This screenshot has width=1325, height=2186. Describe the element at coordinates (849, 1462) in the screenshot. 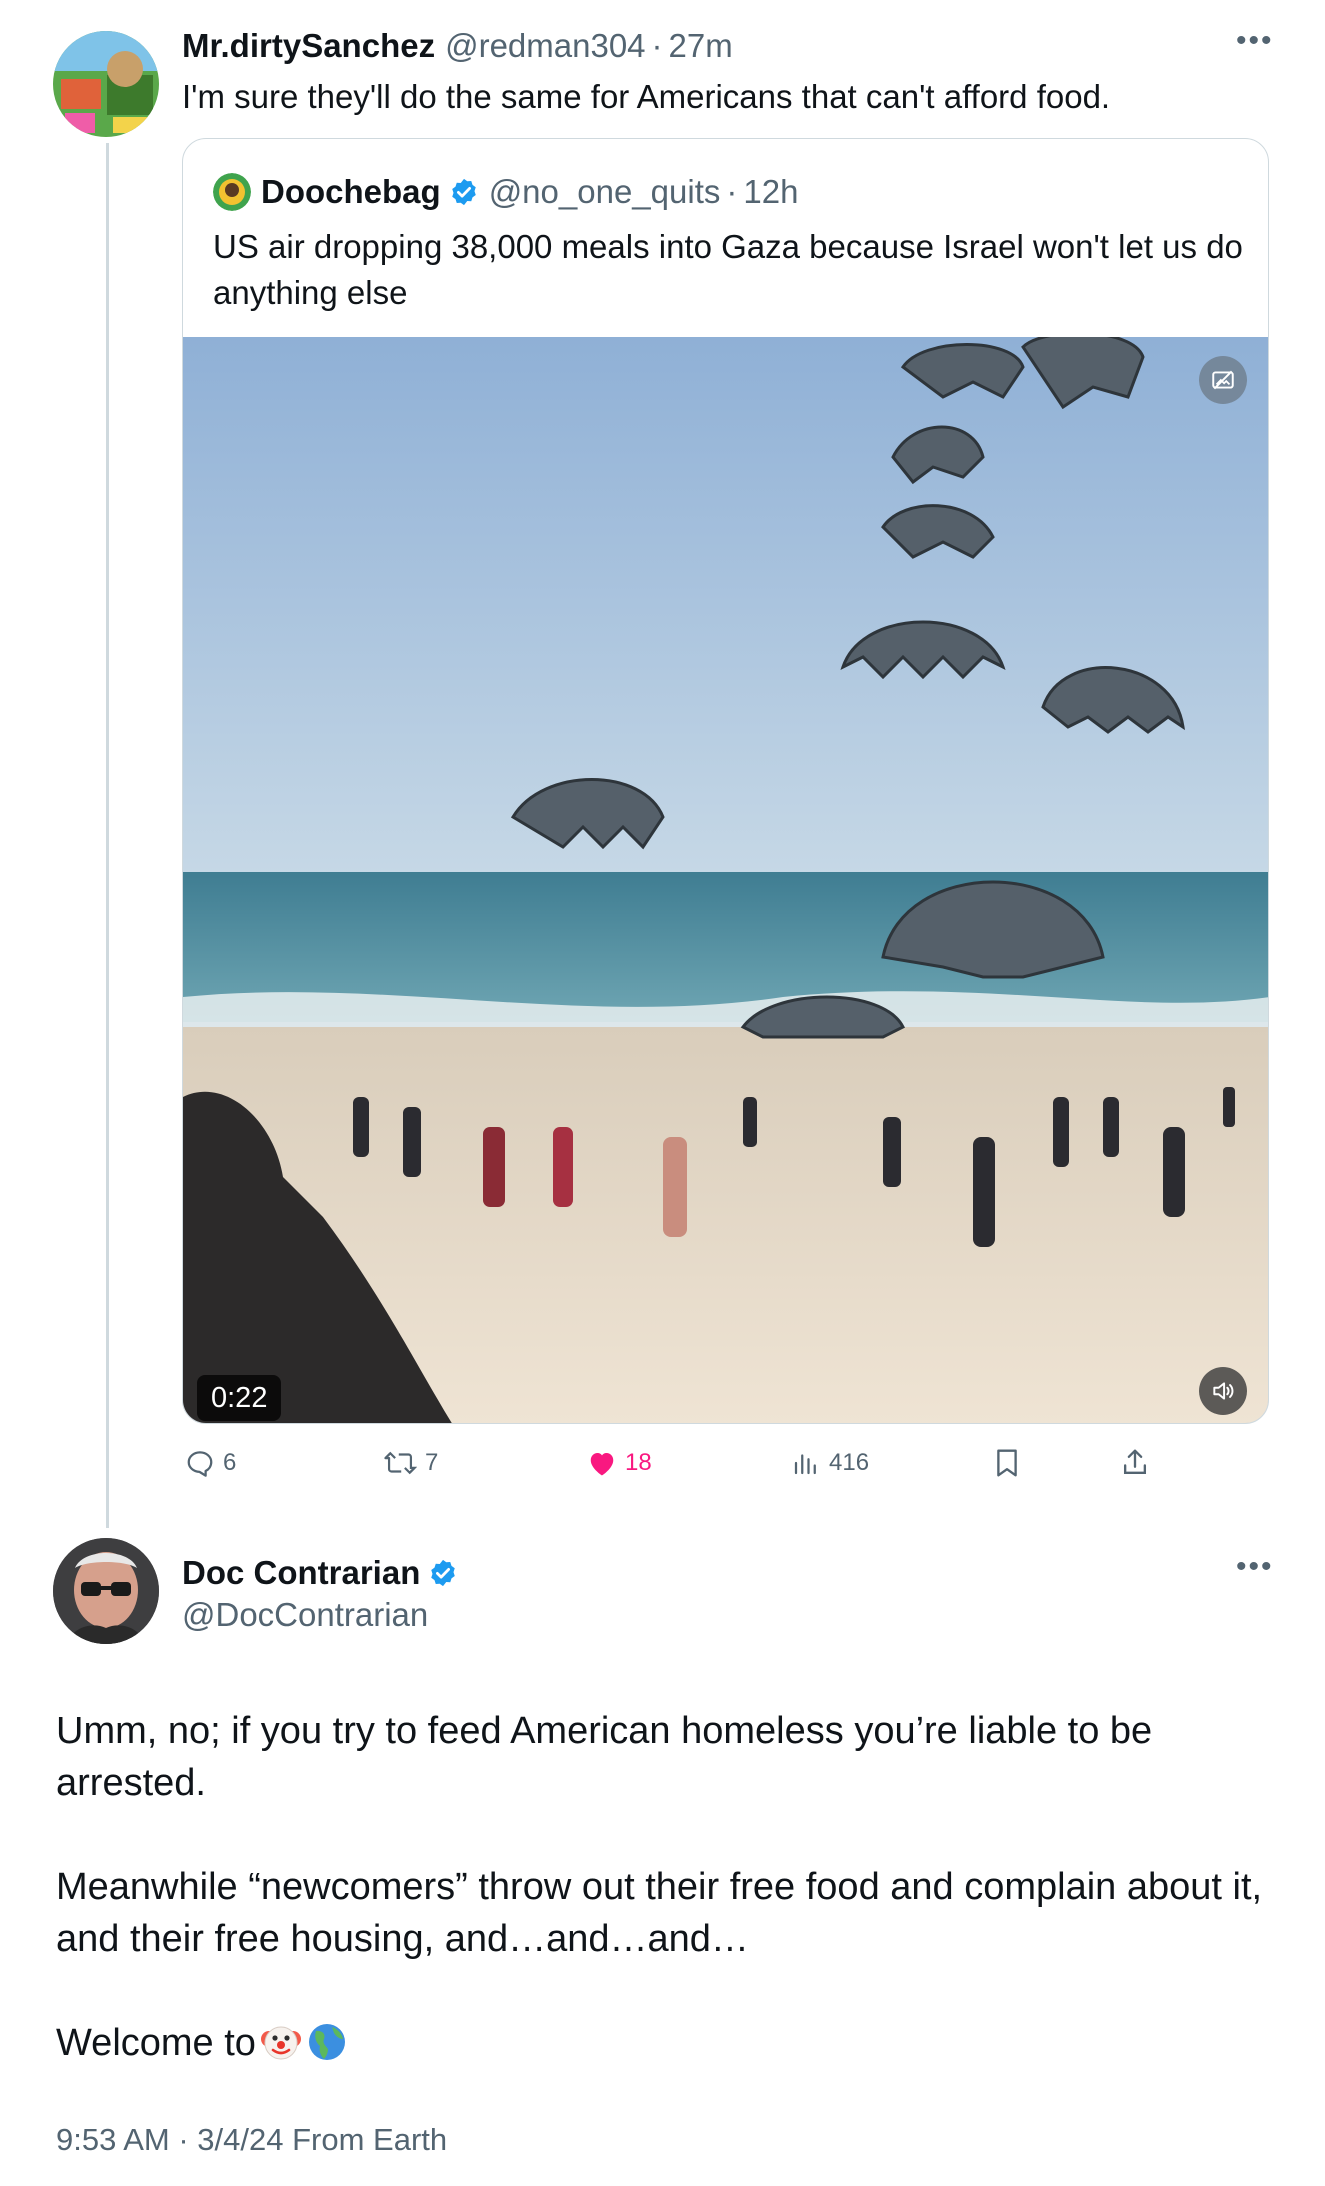

I see `view-count: 416` at that location.